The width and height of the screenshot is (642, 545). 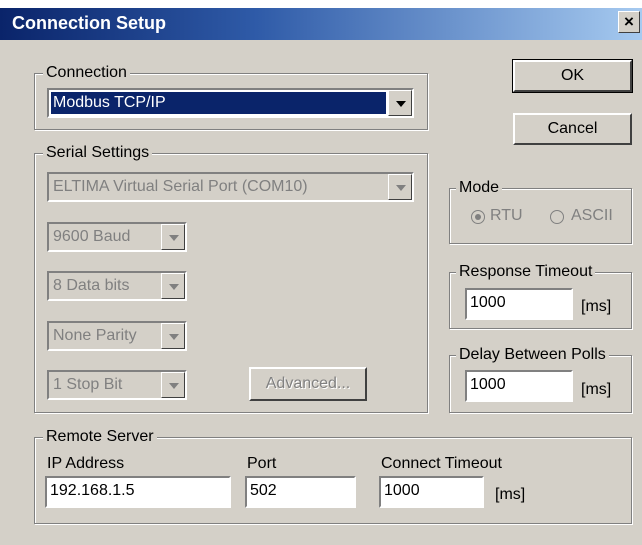 I want to click on connect-timeout-label: Connect Timeout, so click(x=441, y=463).